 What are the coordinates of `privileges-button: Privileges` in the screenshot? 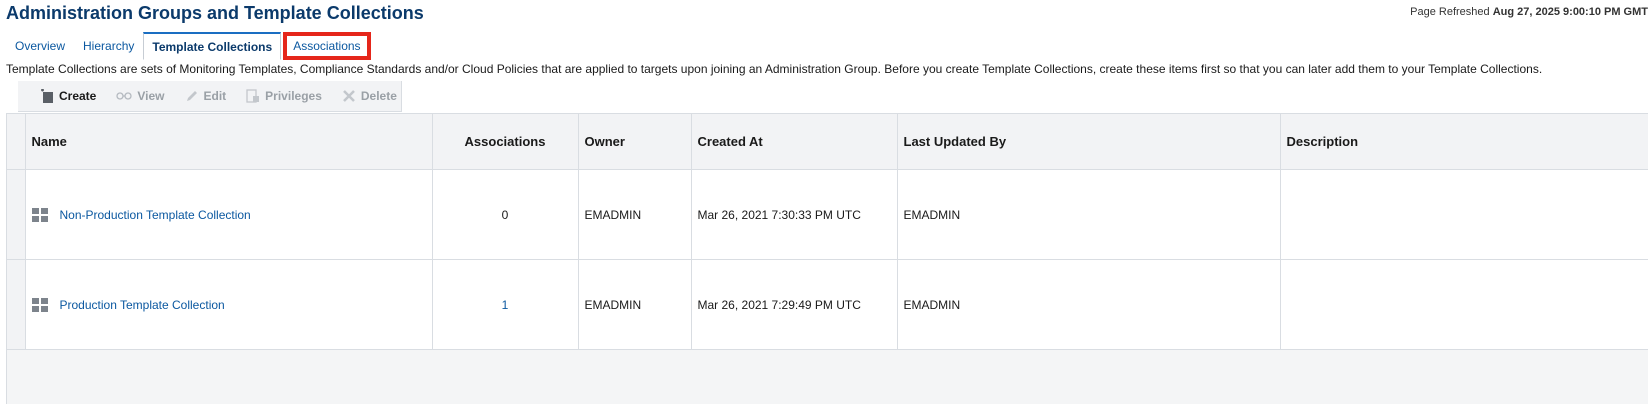 It's located at (284, 96).